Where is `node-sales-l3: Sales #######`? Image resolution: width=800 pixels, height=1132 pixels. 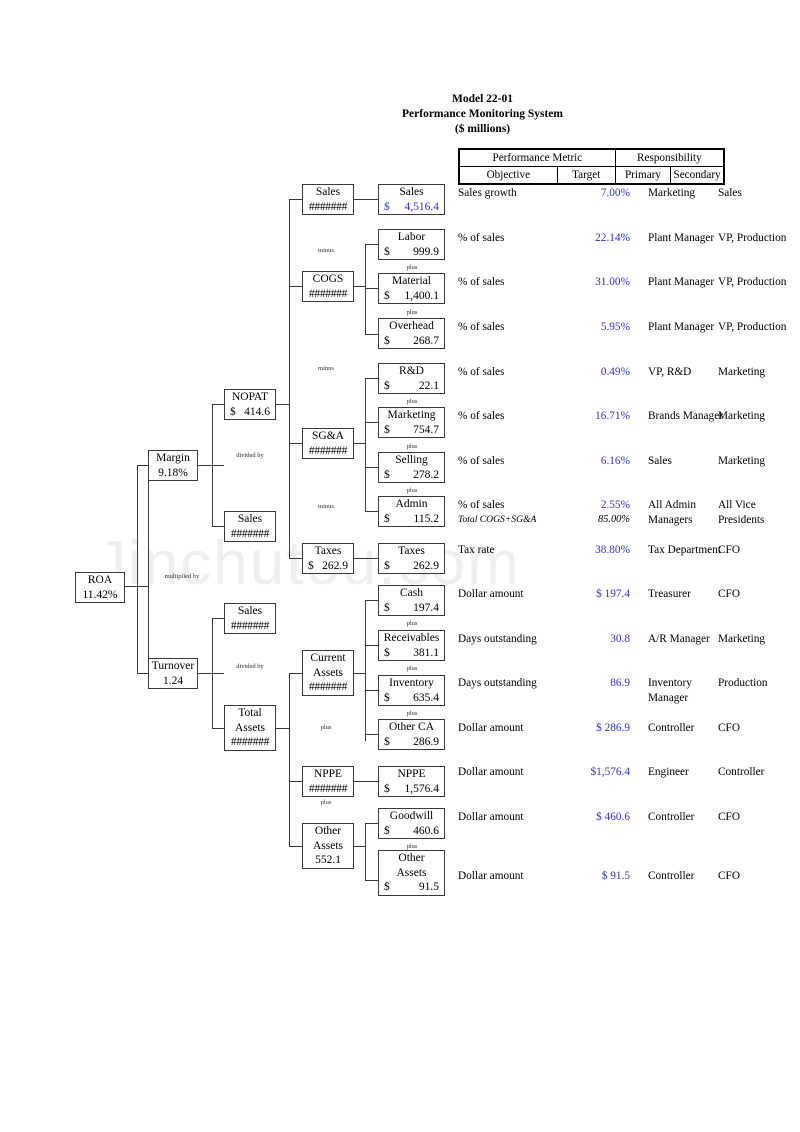
node-sales-l3: Sales ####### is located at coordinates (328, 199).